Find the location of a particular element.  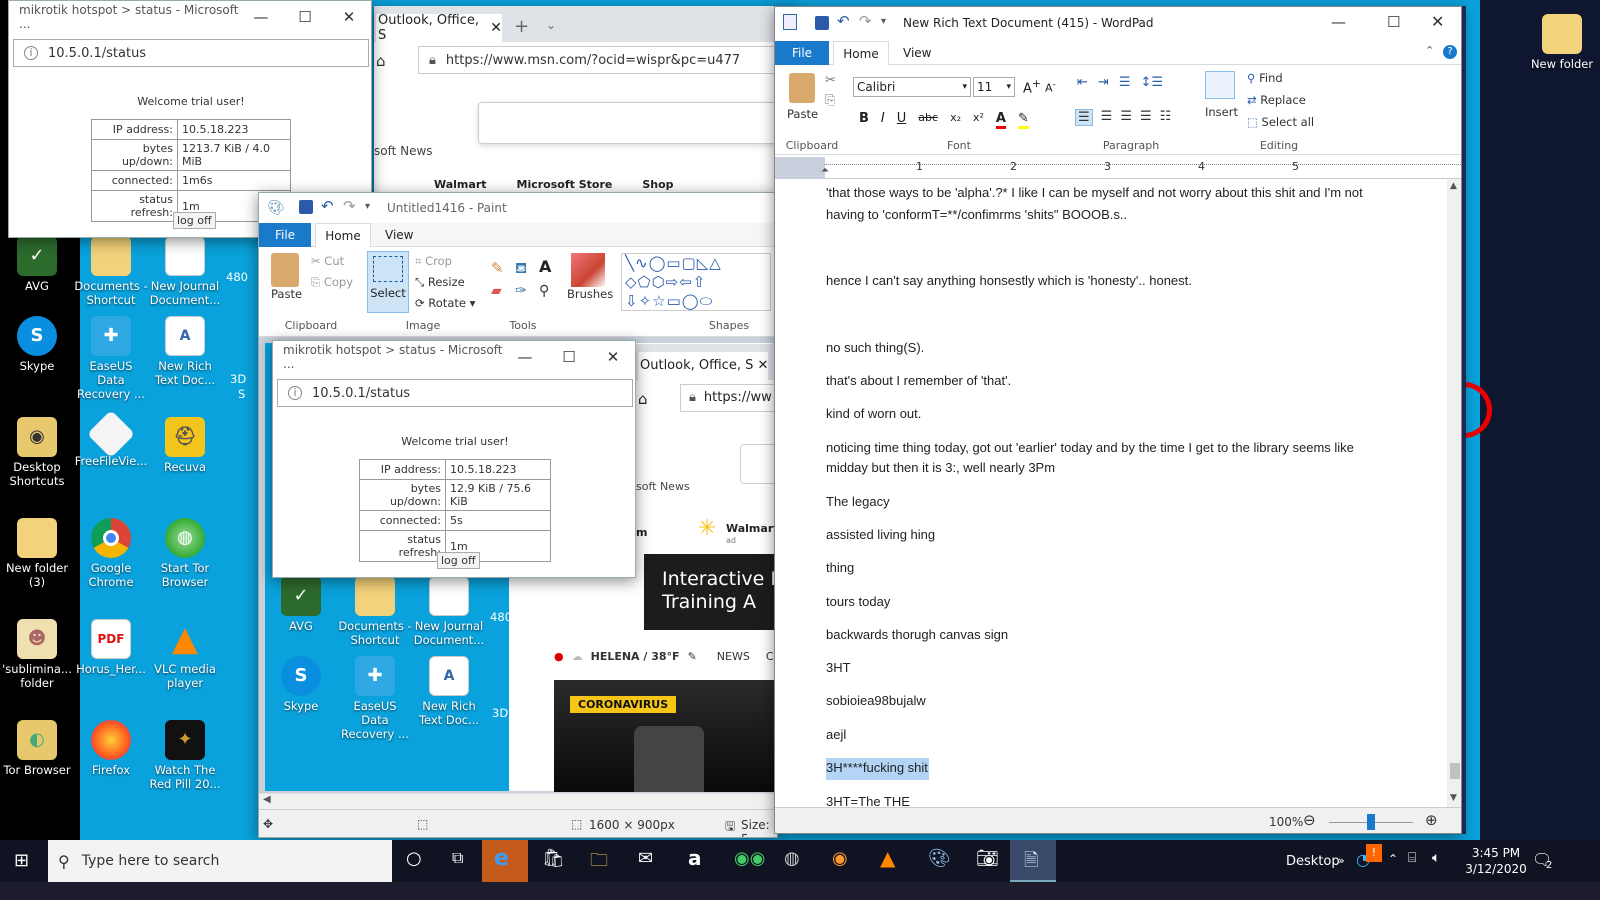

cortana-icon: ○ is located at coordinates (414, 858).